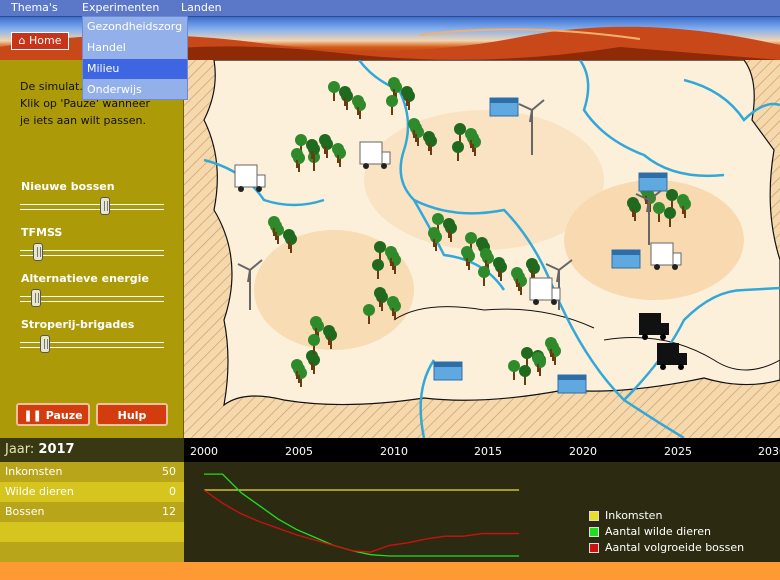 This screenshot has height=580, width=780. Describe the element at coordinates (92, 298) in the screenshot. I see `slider-alternatieve-energie` at that location.